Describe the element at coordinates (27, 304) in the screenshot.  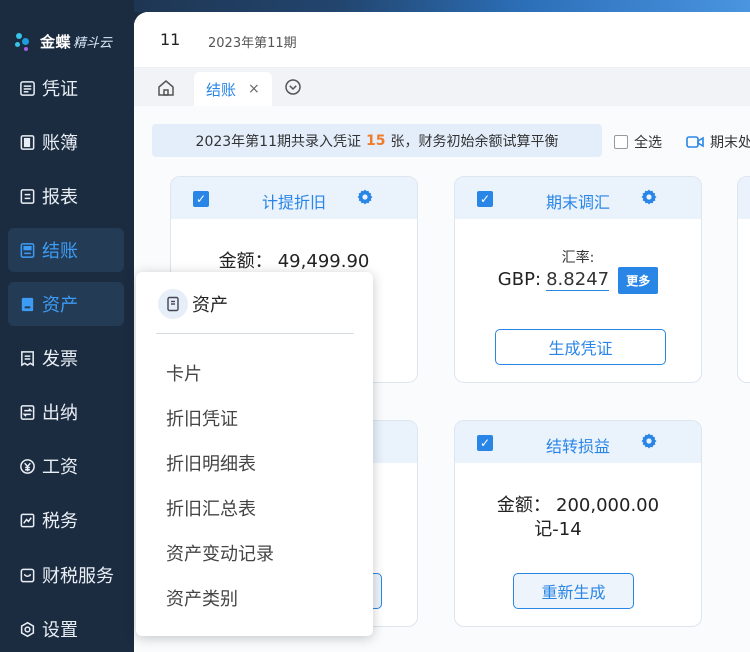
I see `asset-icon` at that location.